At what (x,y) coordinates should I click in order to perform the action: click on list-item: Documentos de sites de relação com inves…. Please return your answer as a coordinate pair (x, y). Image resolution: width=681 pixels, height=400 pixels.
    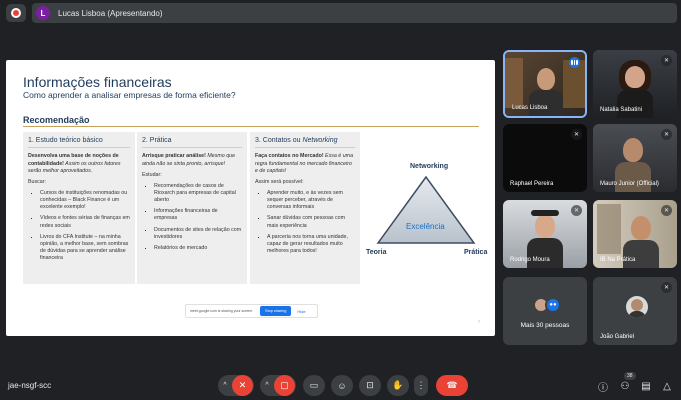
    Looking at the image, I should click on (198, 234).